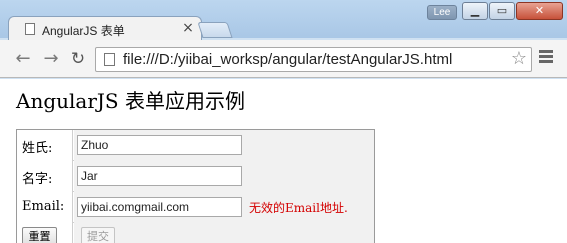 This screenshot has height=243, width=567. What do you see at coordinates (23, 59) in the screenshot?
I see `back-arrow-icon: ←` at bounding box center [23, 59].